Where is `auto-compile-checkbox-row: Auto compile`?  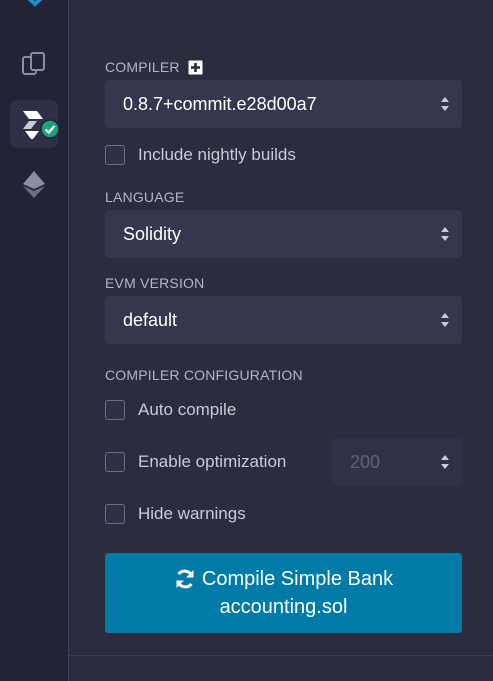 auto-compile-checkbox-row: Auto compile is located at coordinates (170, 410).